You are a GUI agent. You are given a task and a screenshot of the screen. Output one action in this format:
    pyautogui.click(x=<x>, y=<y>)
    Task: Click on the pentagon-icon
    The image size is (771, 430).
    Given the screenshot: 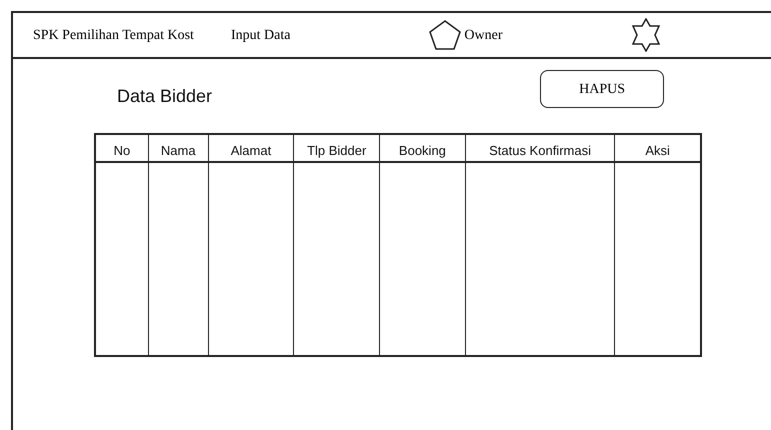 What is the action you would take?
    pyautogui.click(x=445, y=35)
    